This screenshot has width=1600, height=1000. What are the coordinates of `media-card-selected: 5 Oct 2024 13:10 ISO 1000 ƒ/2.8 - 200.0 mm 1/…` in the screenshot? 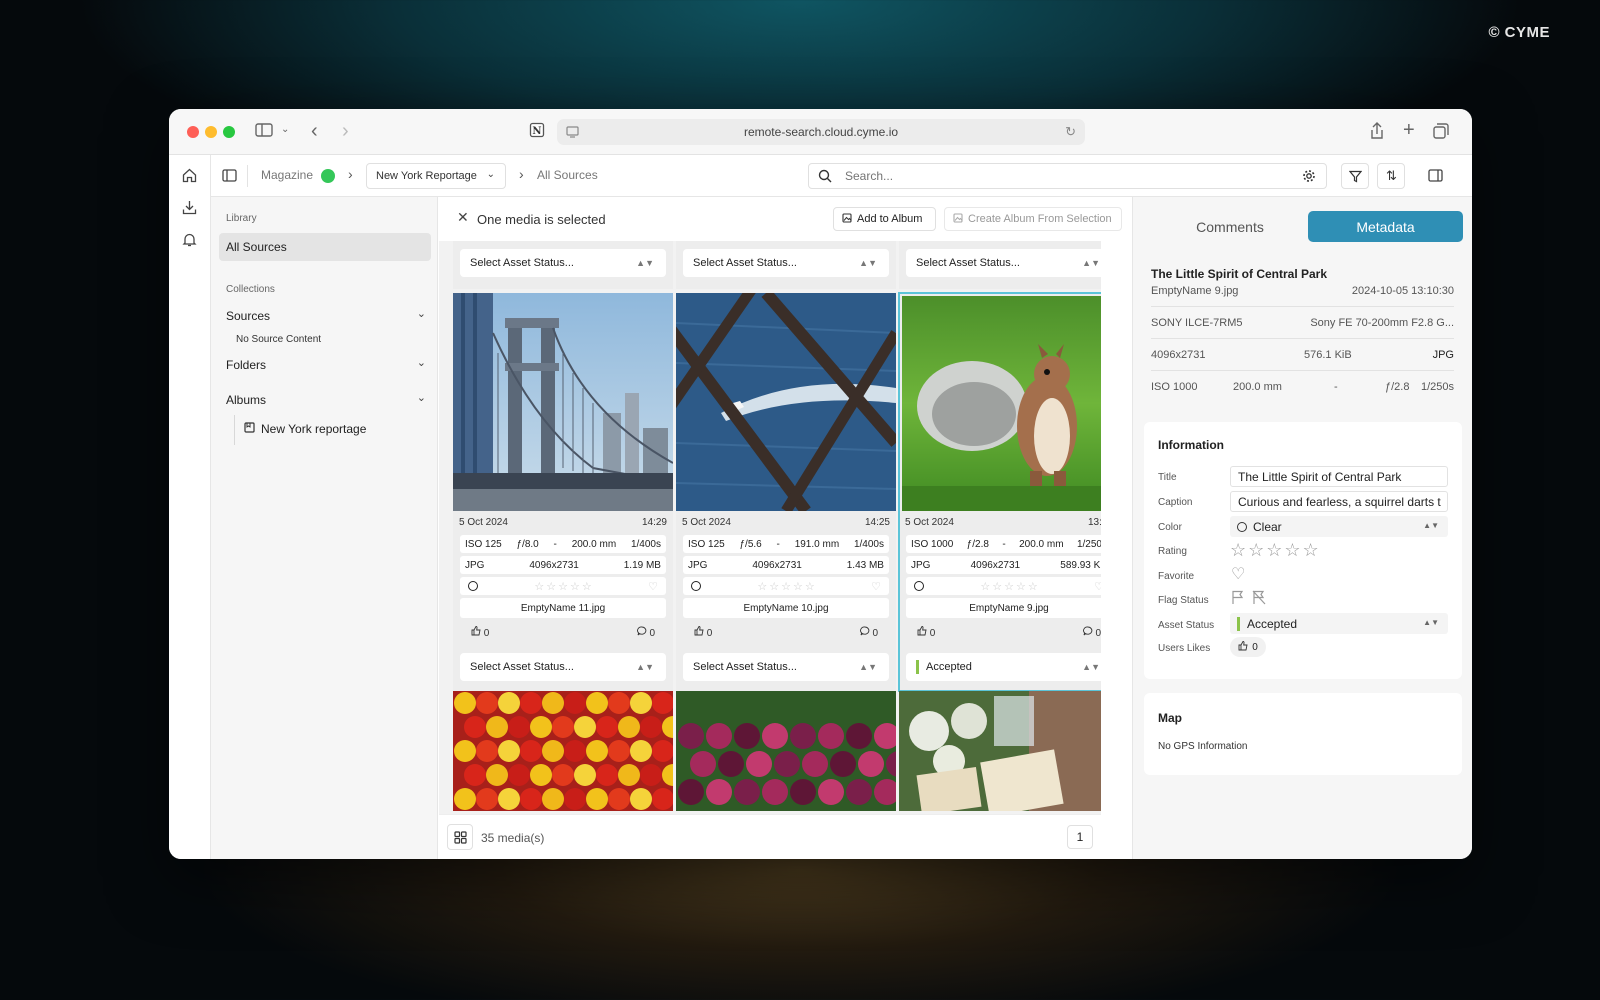 It's located at (999, 492).